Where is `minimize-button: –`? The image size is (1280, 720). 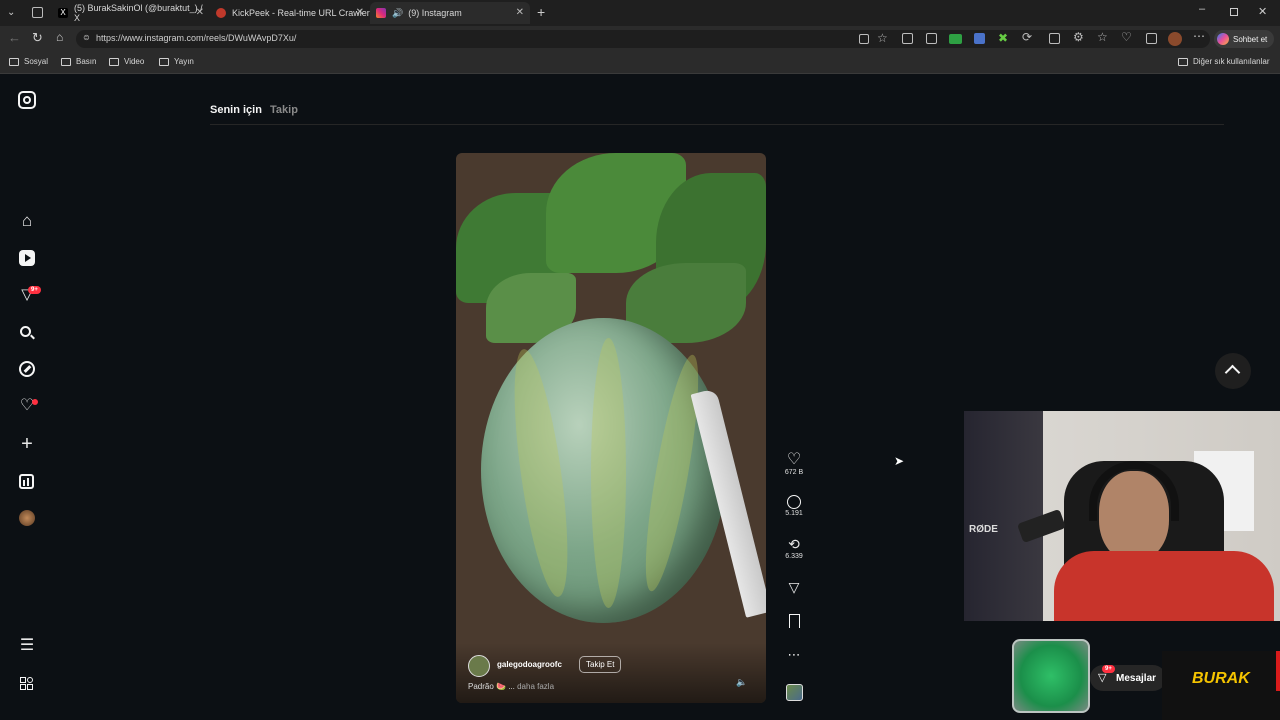 minimize-button: – is located at coordinates (1202, 9).